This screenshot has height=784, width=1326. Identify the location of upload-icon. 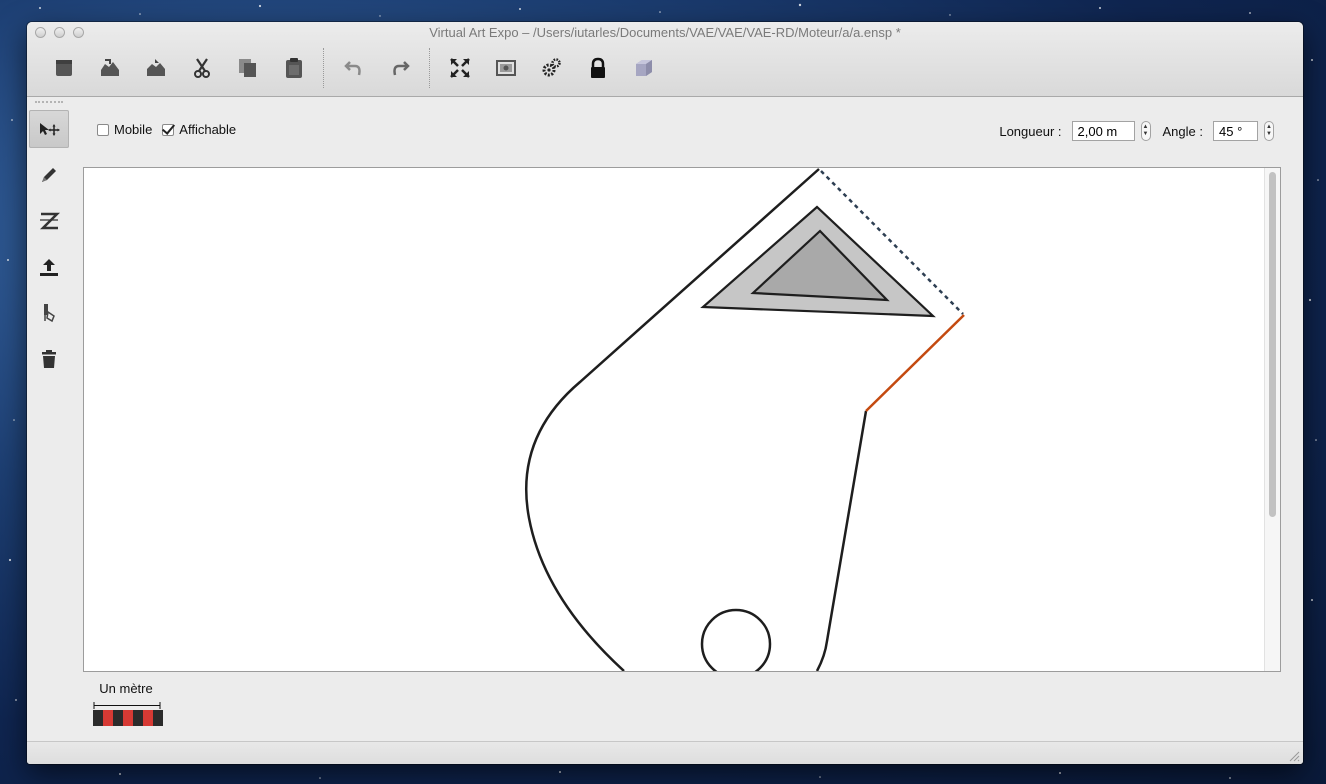
(49, 267).